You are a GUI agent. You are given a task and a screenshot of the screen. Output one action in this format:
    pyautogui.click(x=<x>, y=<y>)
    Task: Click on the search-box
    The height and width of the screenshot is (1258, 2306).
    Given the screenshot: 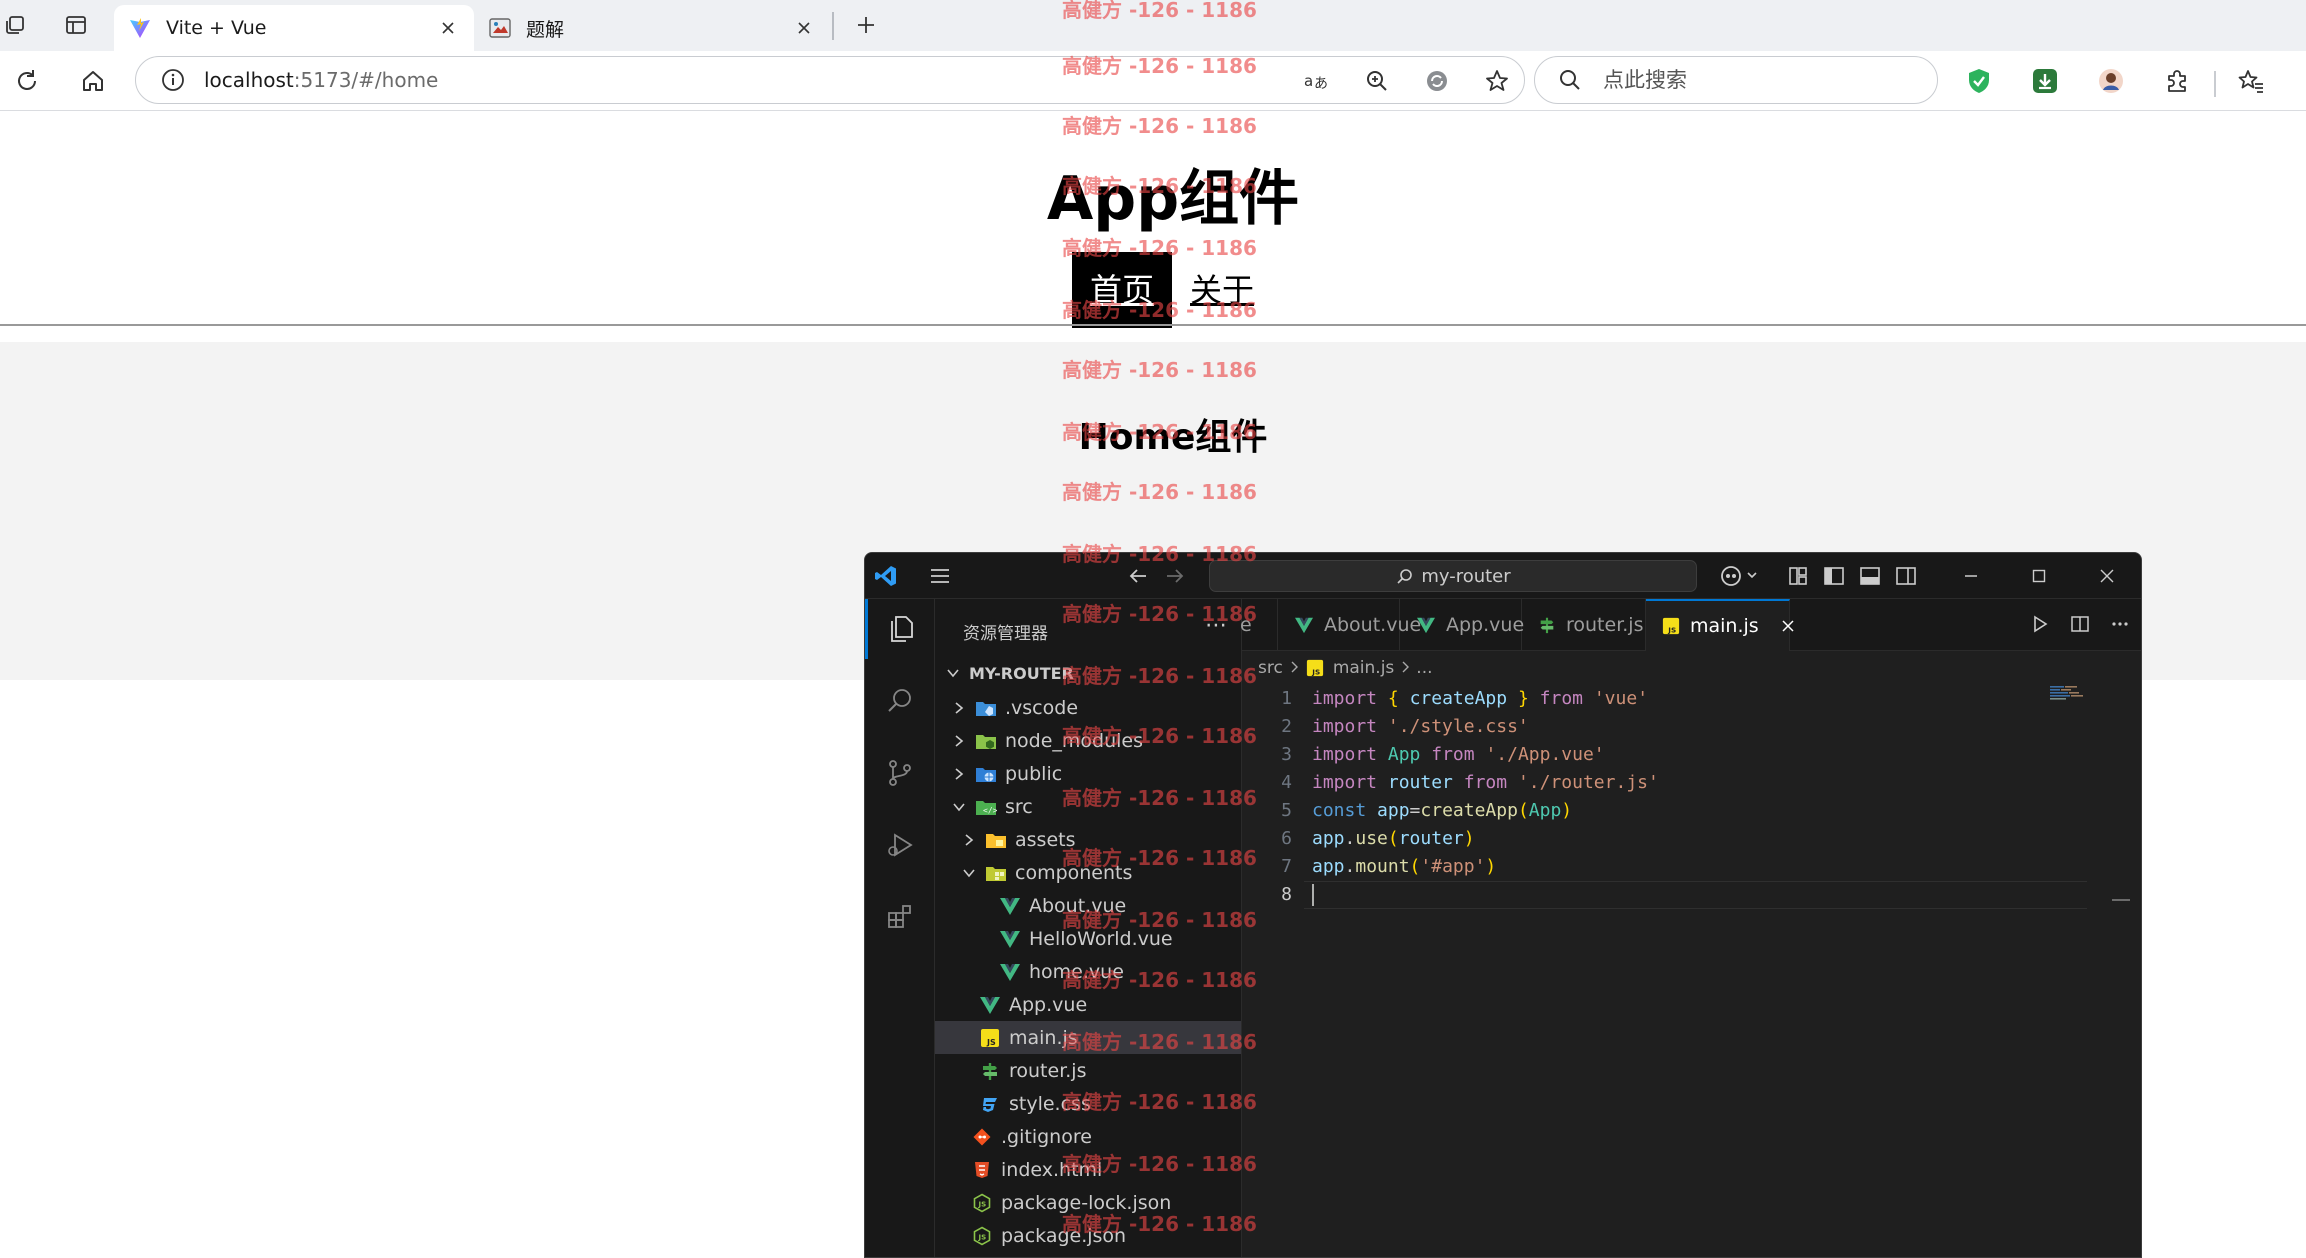 What is the action you would take?
    pyautogui.click(x=1736, y=80)
    